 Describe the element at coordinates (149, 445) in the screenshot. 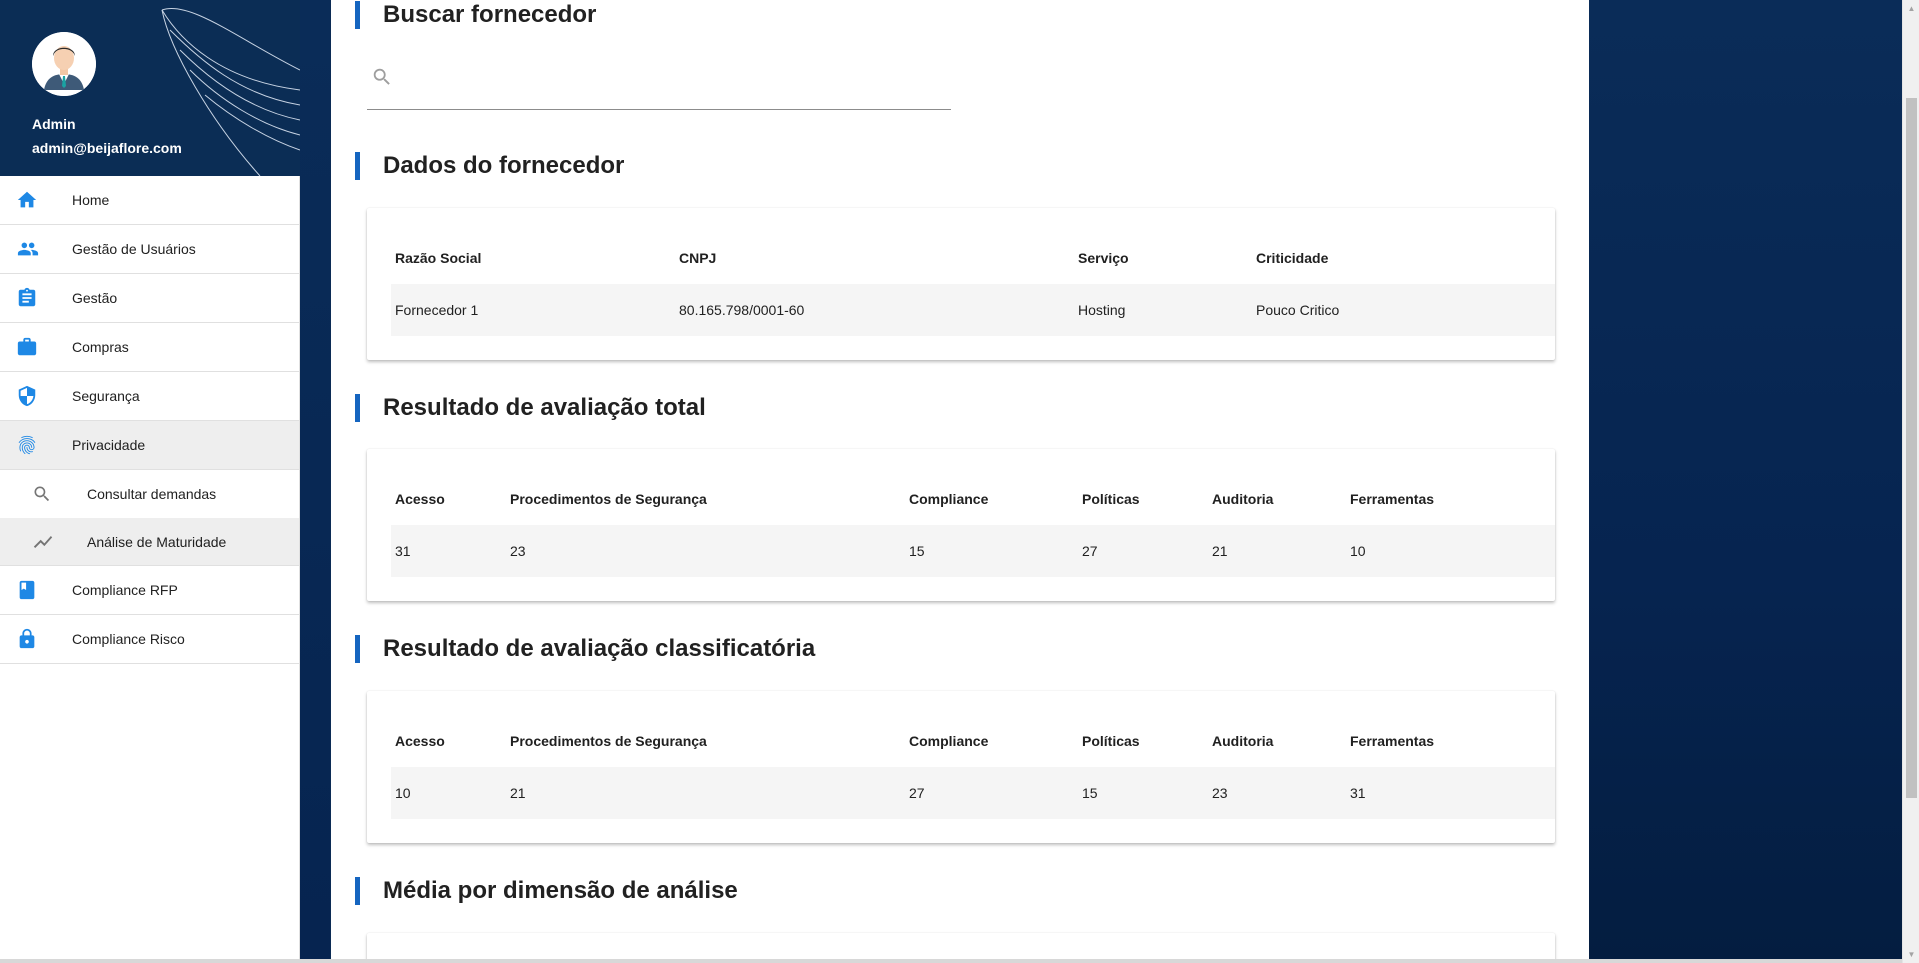

I see `sidebar-item-privacidade: Privacidade` at that location.